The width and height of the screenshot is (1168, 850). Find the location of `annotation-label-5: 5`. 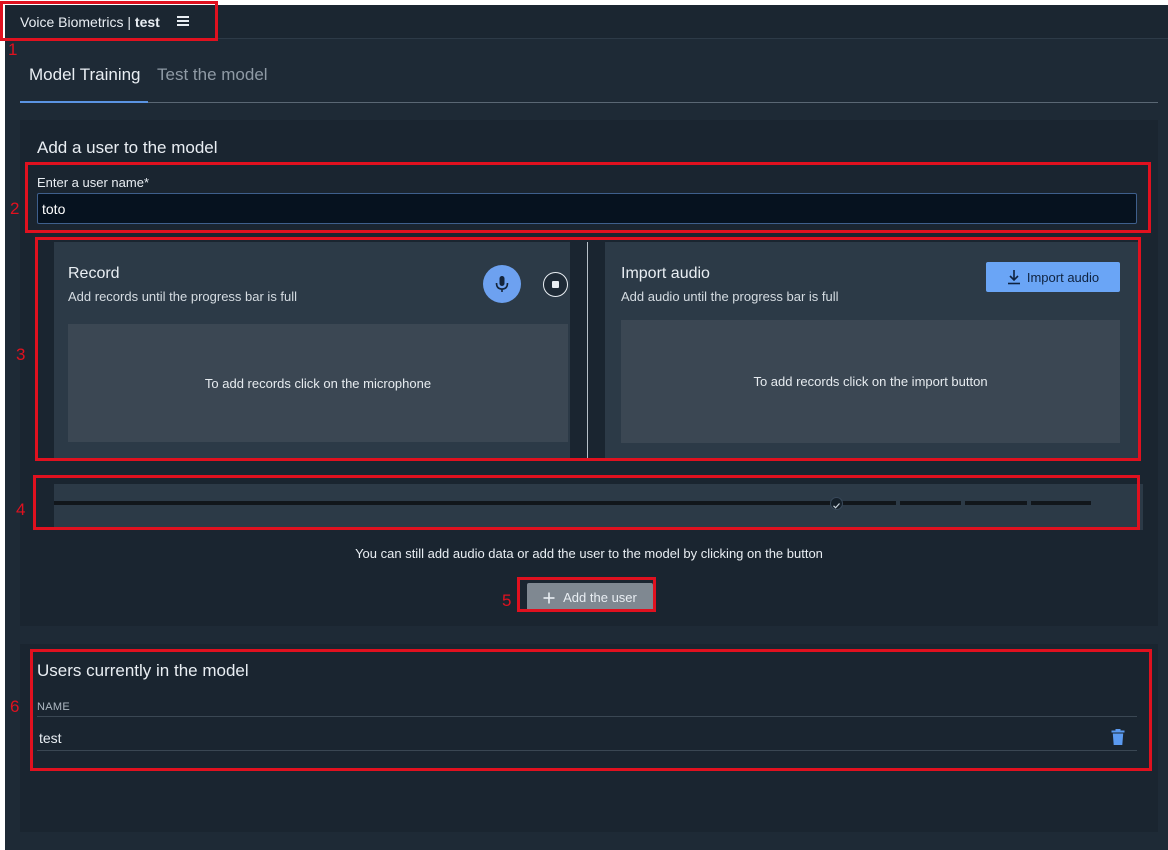

annotation-label-5: 5 is located at coordinates (507, 600).